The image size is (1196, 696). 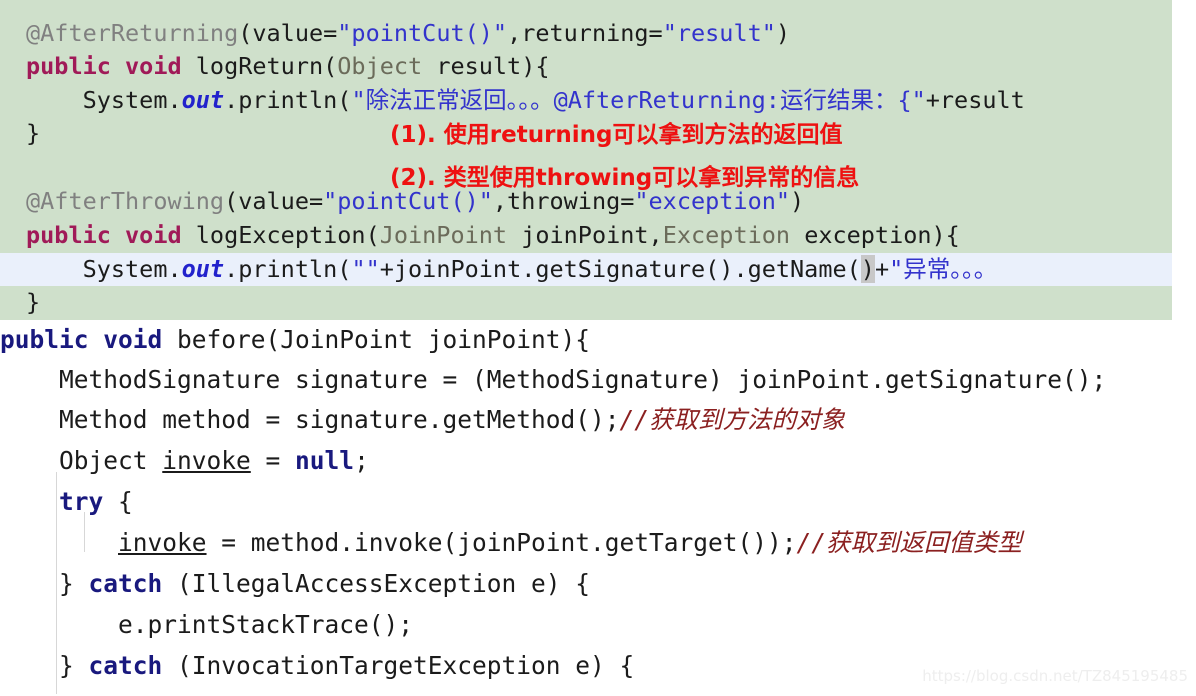 I want to click on code-line-try-open: try {, so click(x=598, y=502).